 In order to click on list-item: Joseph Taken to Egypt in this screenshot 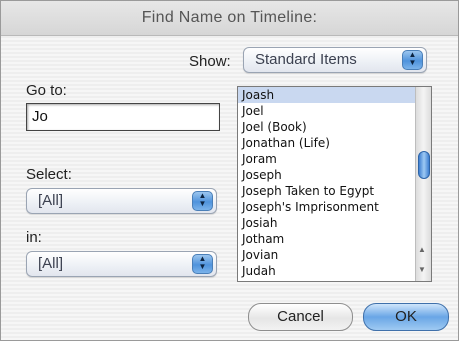, I will do `click(327, 191)`.